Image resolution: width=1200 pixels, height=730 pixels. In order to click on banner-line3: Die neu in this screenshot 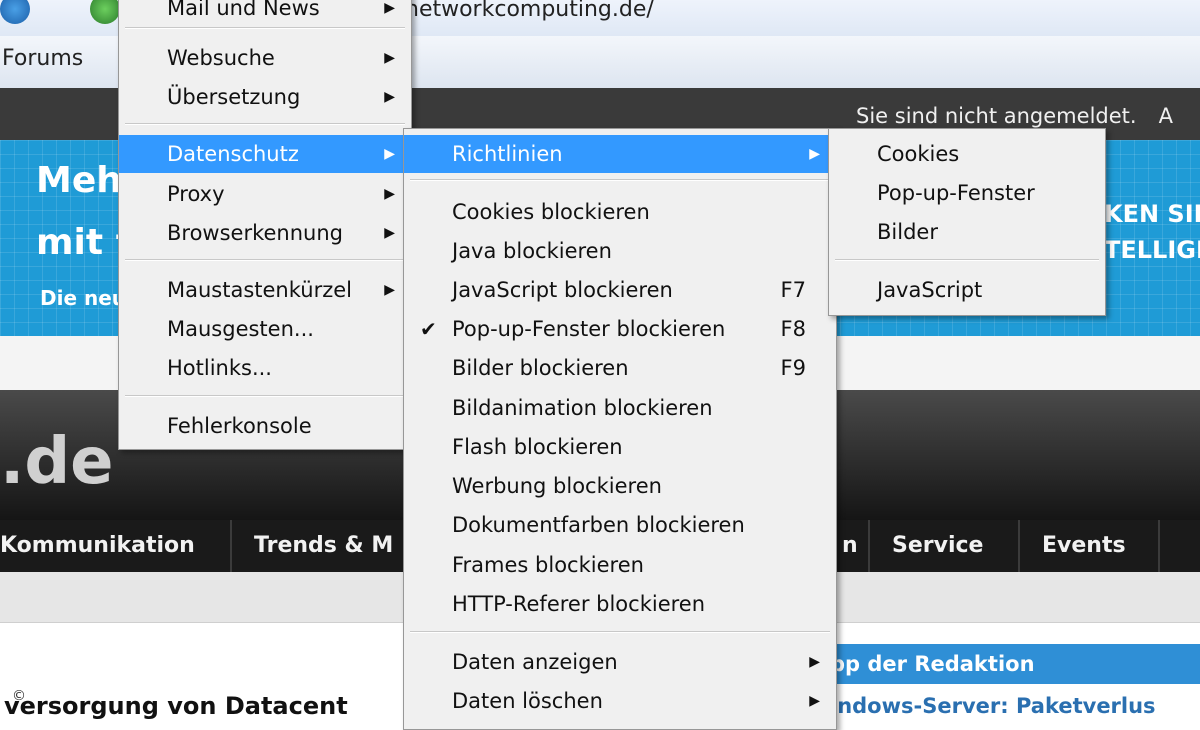, I will do `click(83, 298)`.